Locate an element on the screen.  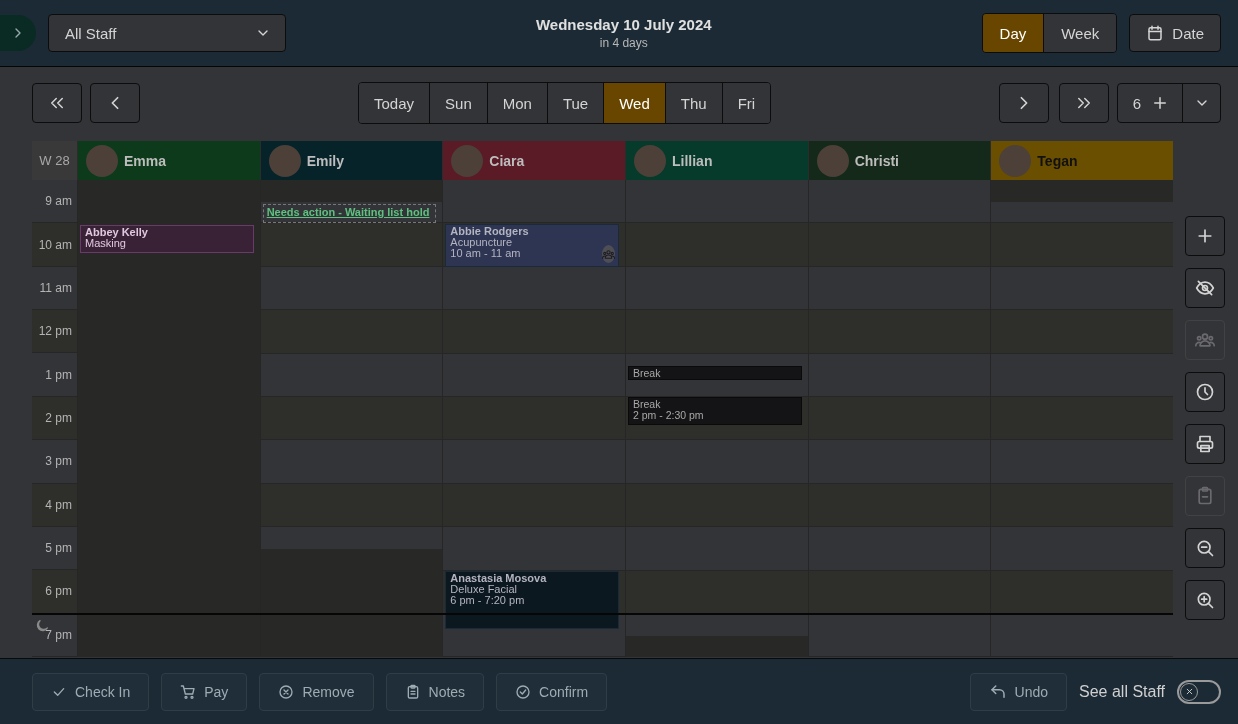
next-button is located at coordinates (1023, 103).